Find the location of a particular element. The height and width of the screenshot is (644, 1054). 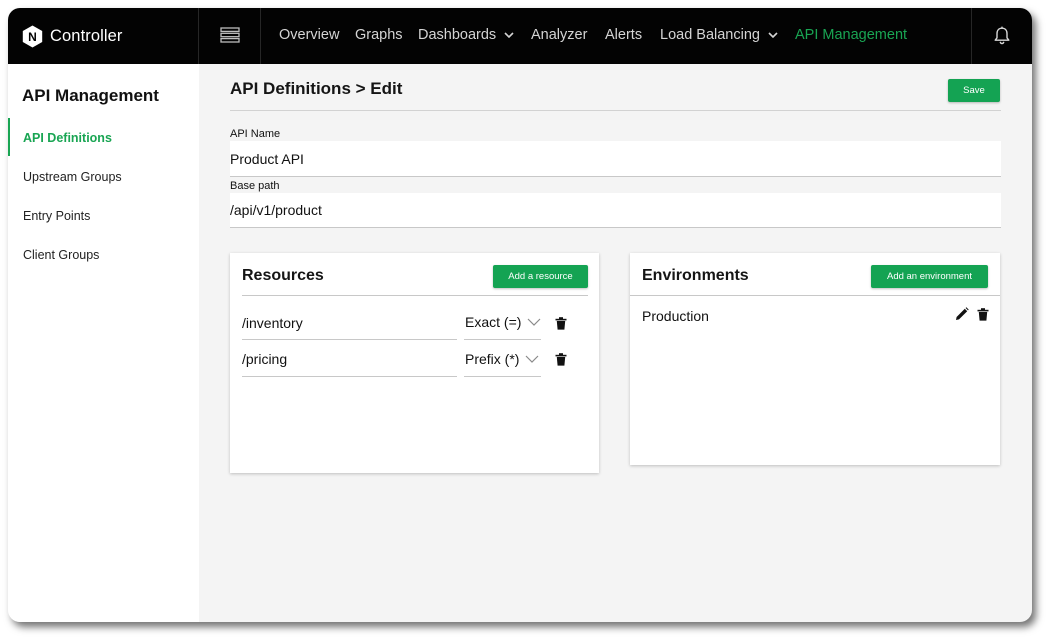

brand: N Controller is located at coordinates (72, 36).